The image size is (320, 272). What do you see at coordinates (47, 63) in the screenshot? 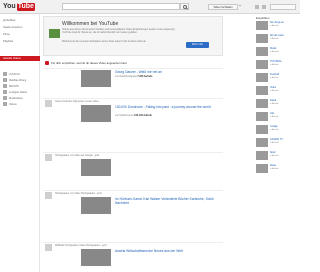
I see `recommendation-icon` at bounding box center [47, 63].